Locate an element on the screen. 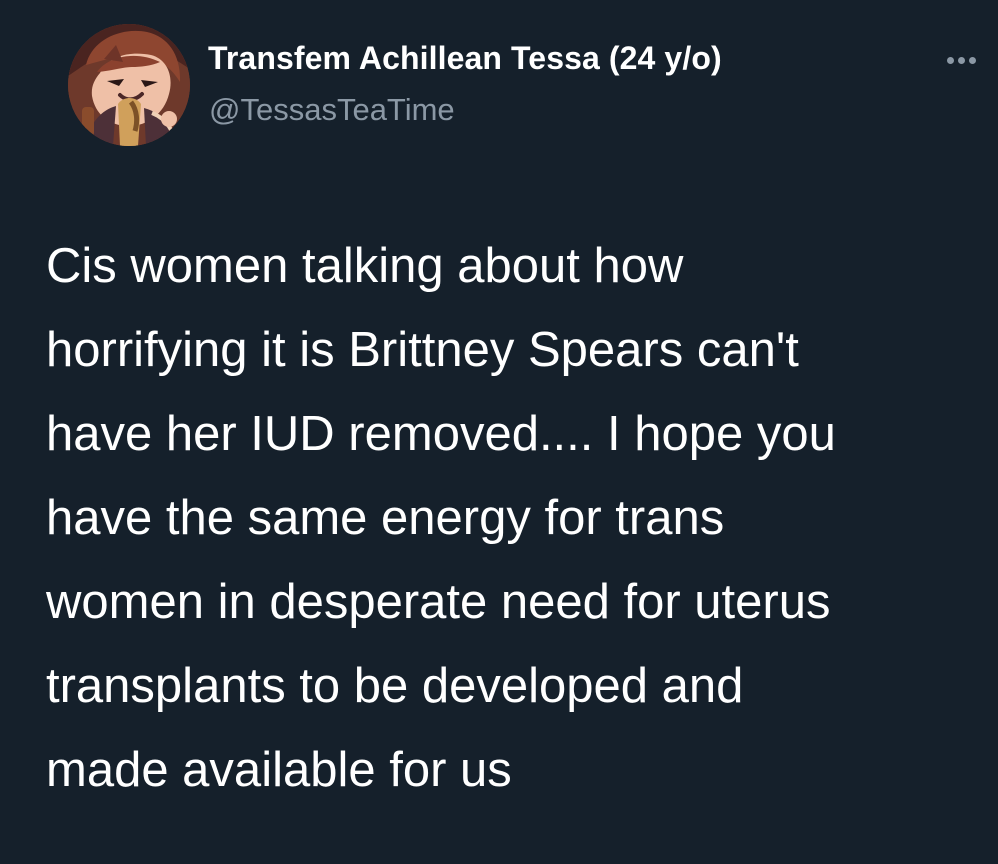 The width and height of the screenshot is (998, 864). profile-avatar is located at coordinates (129, 85).